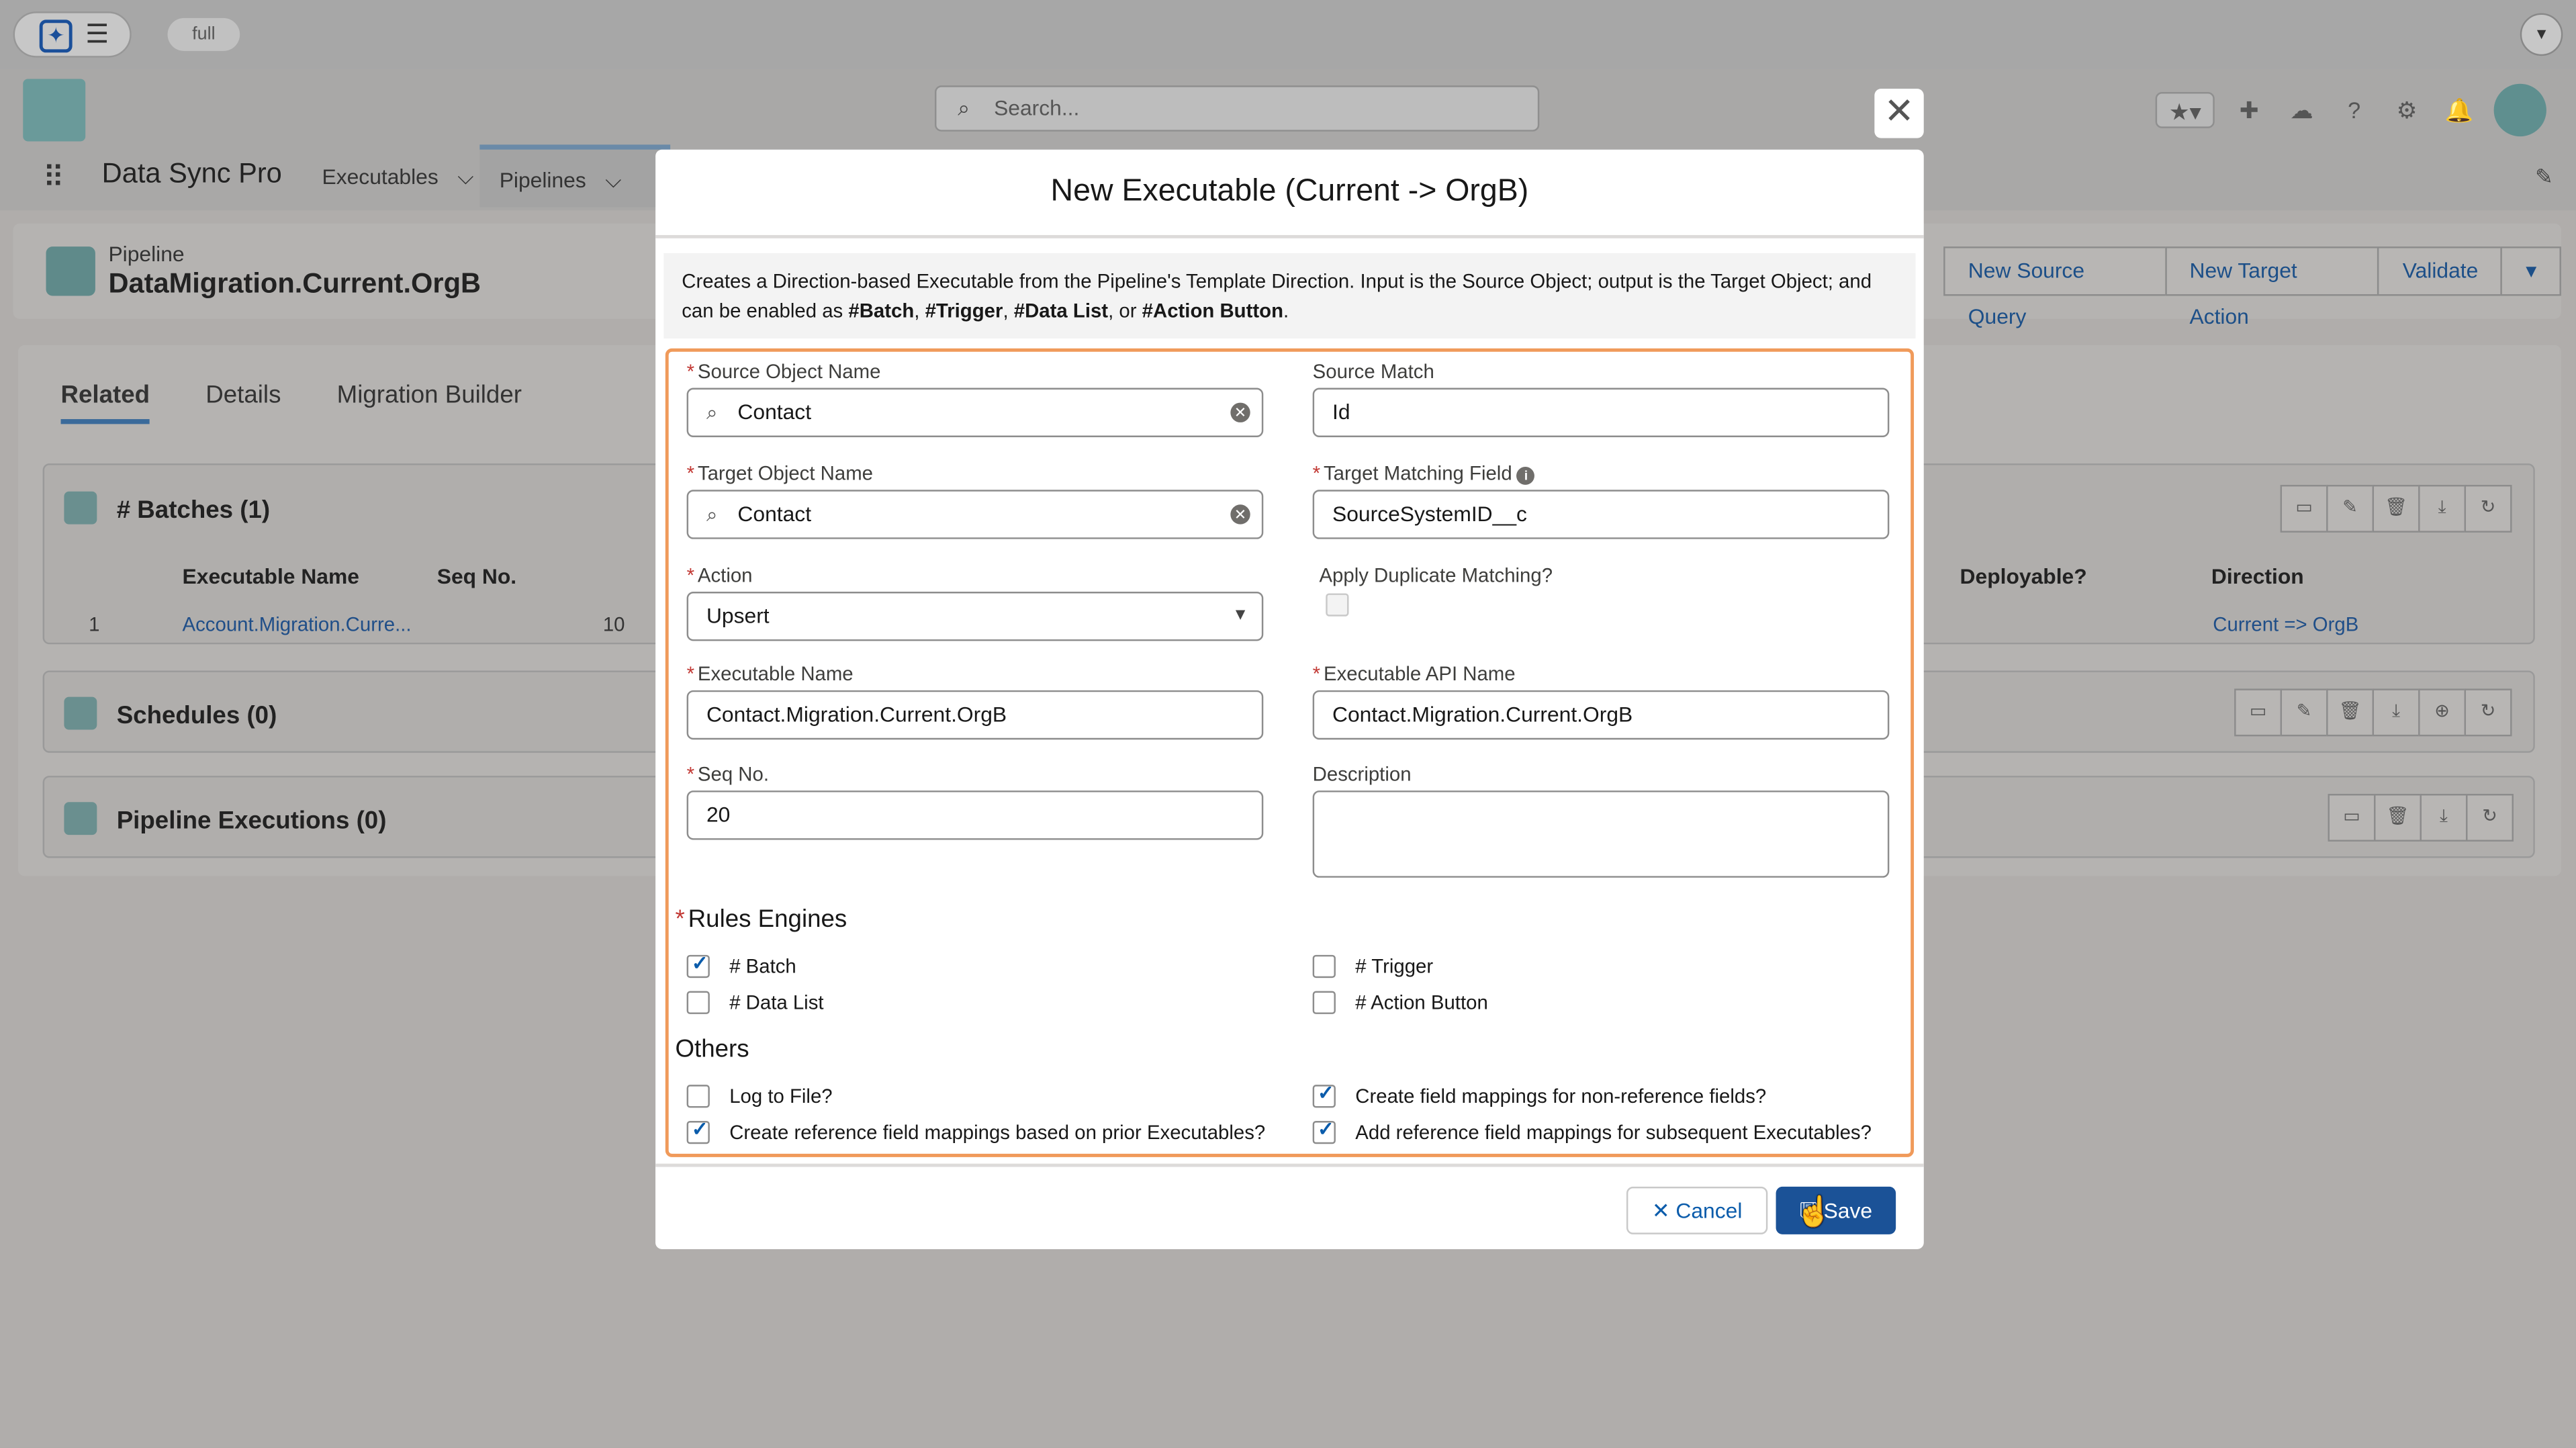 The image size is (2576, 1448). What do you see at coordinates (1337, 605) in the screenshot?
I see `apply-duplicate-checkbox` at bounding box center [1337, 605].